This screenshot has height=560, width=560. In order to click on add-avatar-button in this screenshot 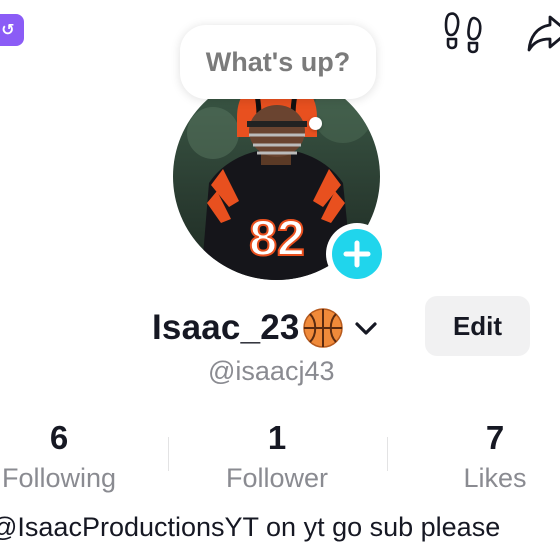, I will do `click(357, 254)`.